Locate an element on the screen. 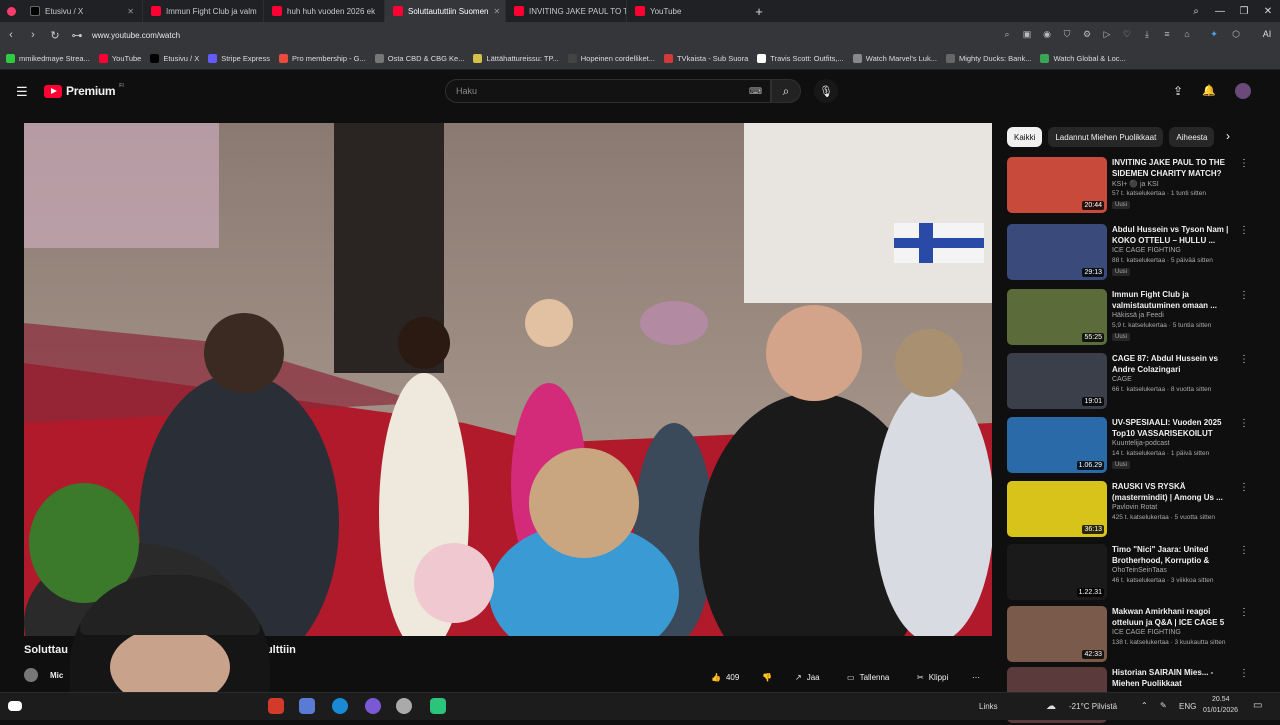 The height and width of the screenshot is (725, 1280). search-tabs-icon: ⌕ is located at coordinates (1196, 11).